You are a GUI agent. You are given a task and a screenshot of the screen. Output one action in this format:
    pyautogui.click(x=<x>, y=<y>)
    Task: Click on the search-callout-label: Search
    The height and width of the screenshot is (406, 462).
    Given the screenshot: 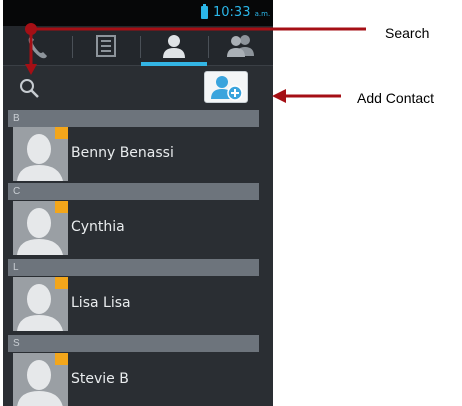 What is the action you would take?
    pyautogui.click(x=407, y=33)
    